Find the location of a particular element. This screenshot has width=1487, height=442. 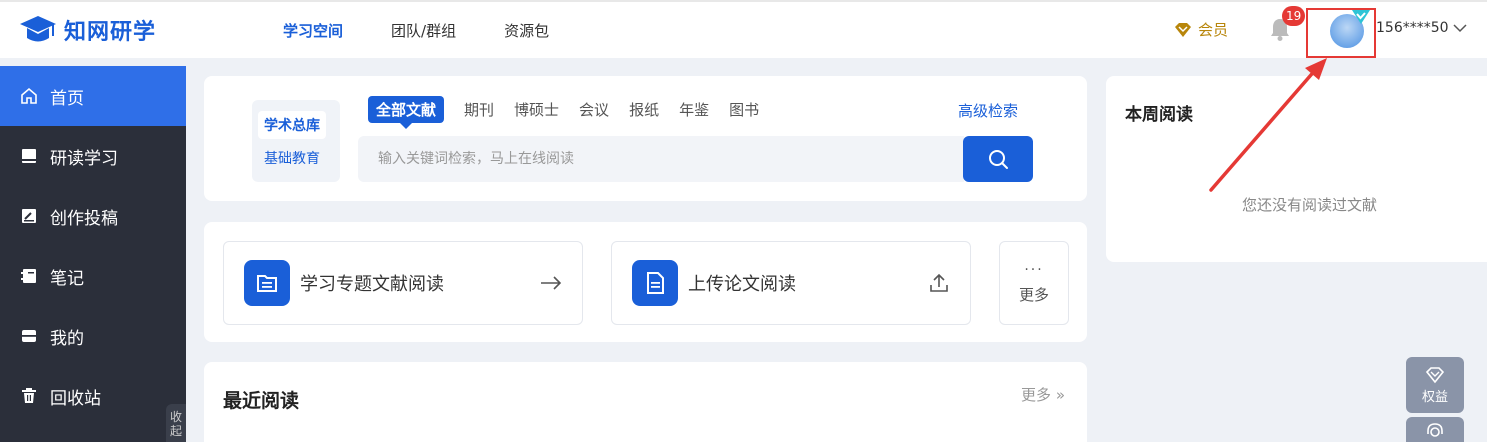

library-tab-basic-education: 基础教育 is located at coordinates (292, 158).